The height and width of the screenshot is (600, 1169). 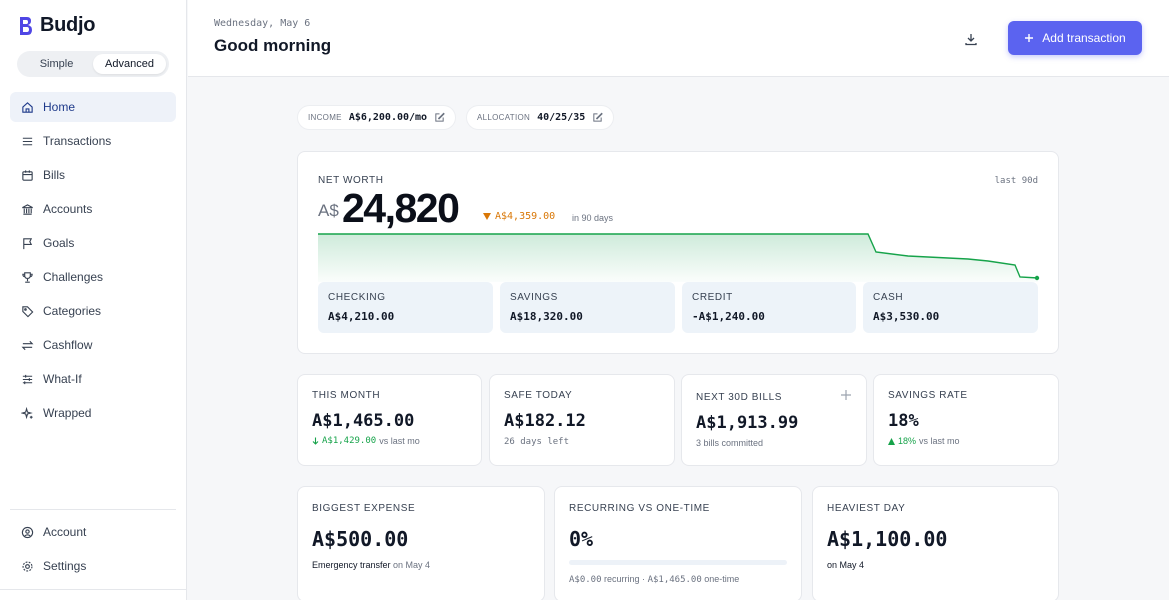 I want to click on sidebar-item-label: Account, so click(x=65, y=532).